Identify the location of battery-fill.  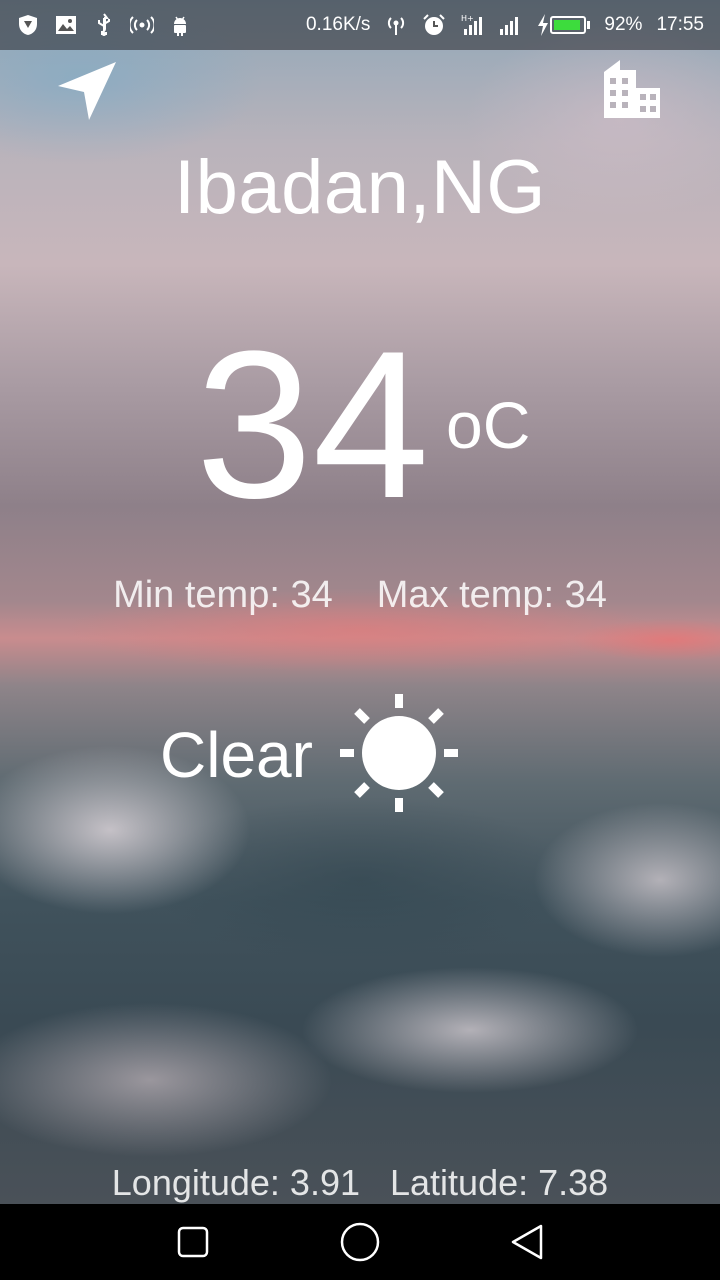
(567, 25).